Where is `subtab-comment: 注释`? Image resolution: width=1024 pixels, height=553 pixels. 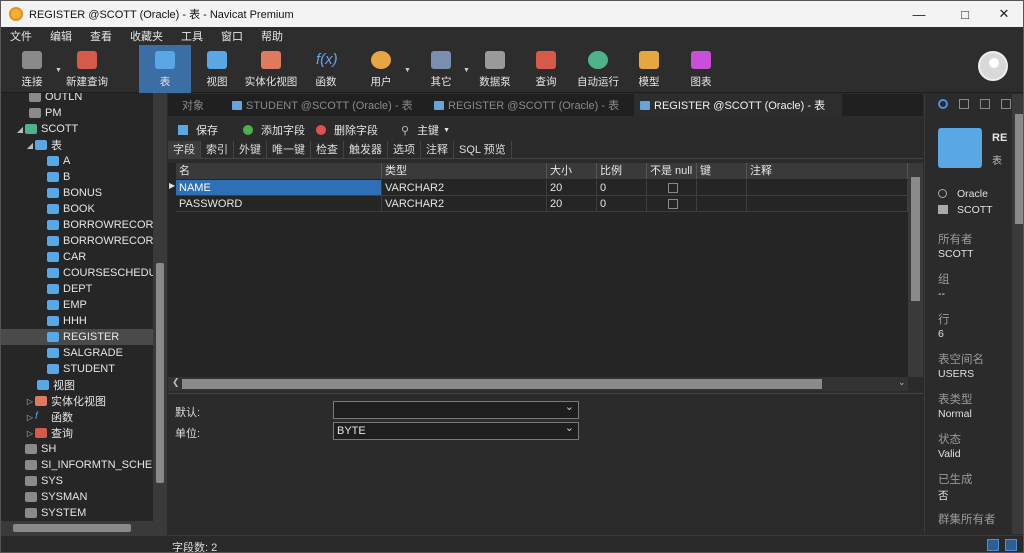 subtab-comment: 注释 is located at coordinates (437, 150).